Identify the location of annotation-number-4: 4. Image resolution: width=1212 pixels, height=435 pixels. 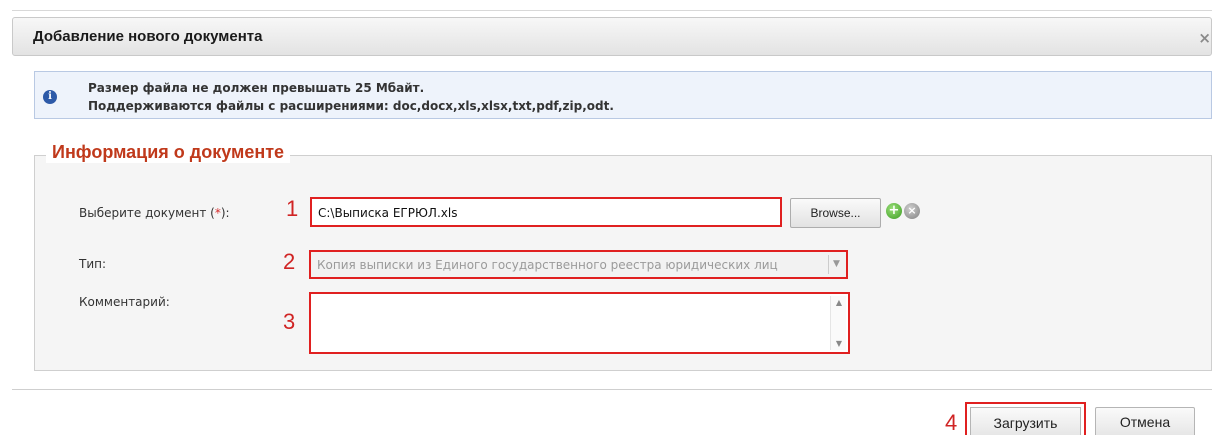
(951, 422).